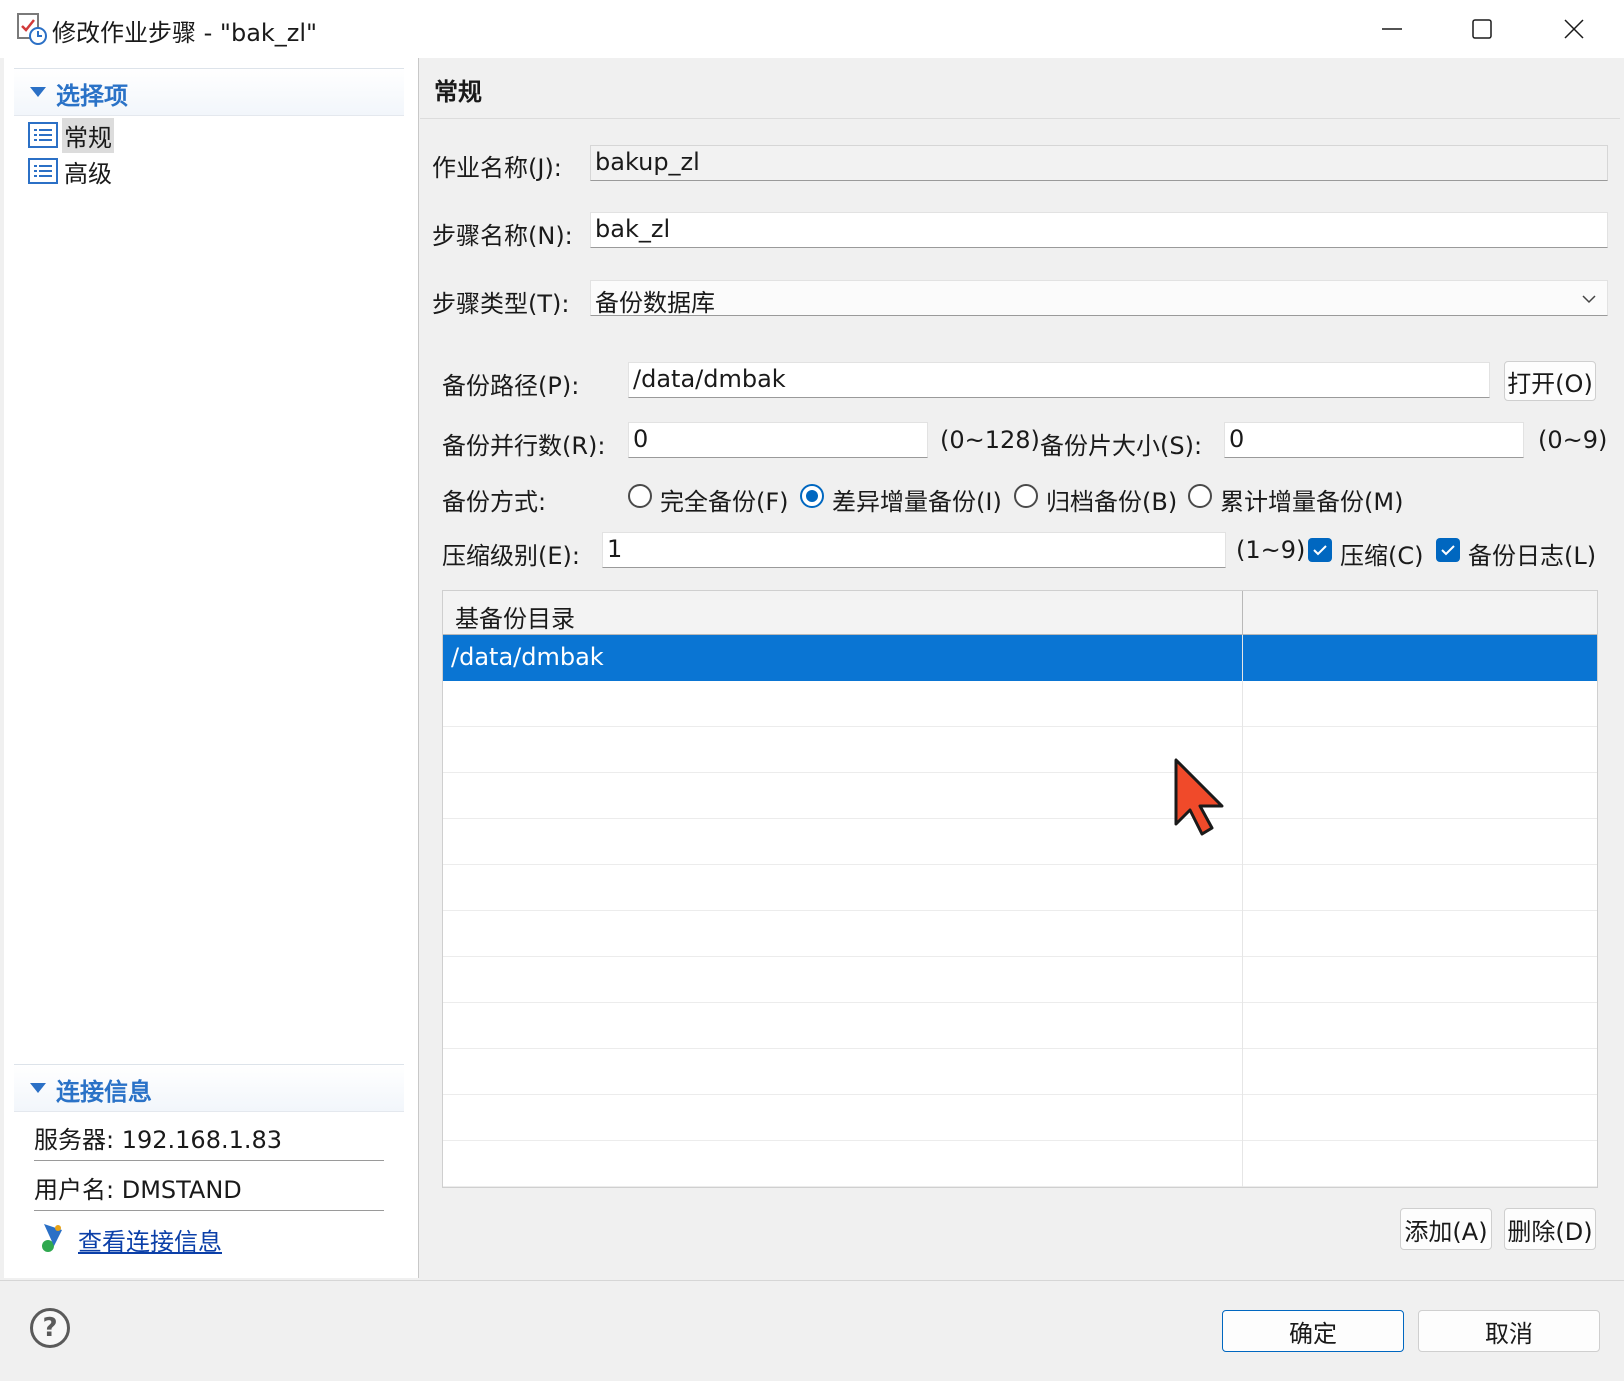 The image size is (1624, 1381). What do you see at coordinates (88, 135) in the screenshot?
I see `nav-item-general-label: 常规` at bounding box center [88, 135].